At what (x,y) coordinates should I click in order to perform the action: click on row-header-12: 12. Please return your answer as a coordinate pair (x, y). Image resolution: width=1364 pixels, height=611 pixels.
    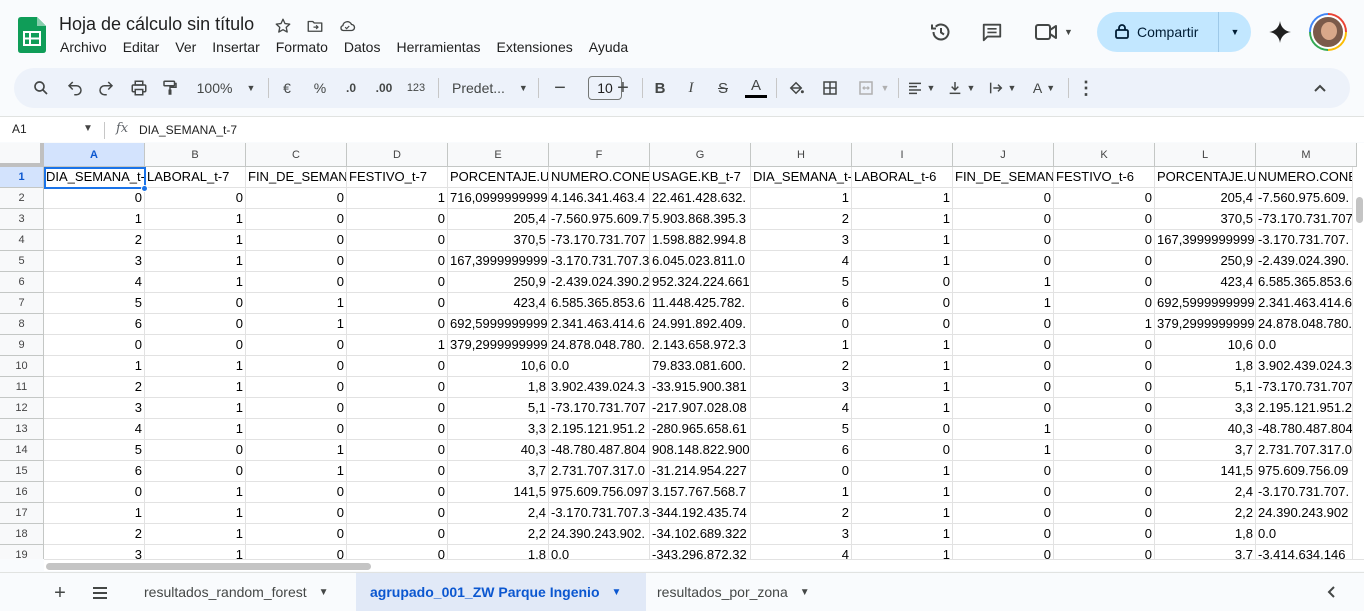
    Looking at the image, I should click on (22, 408).